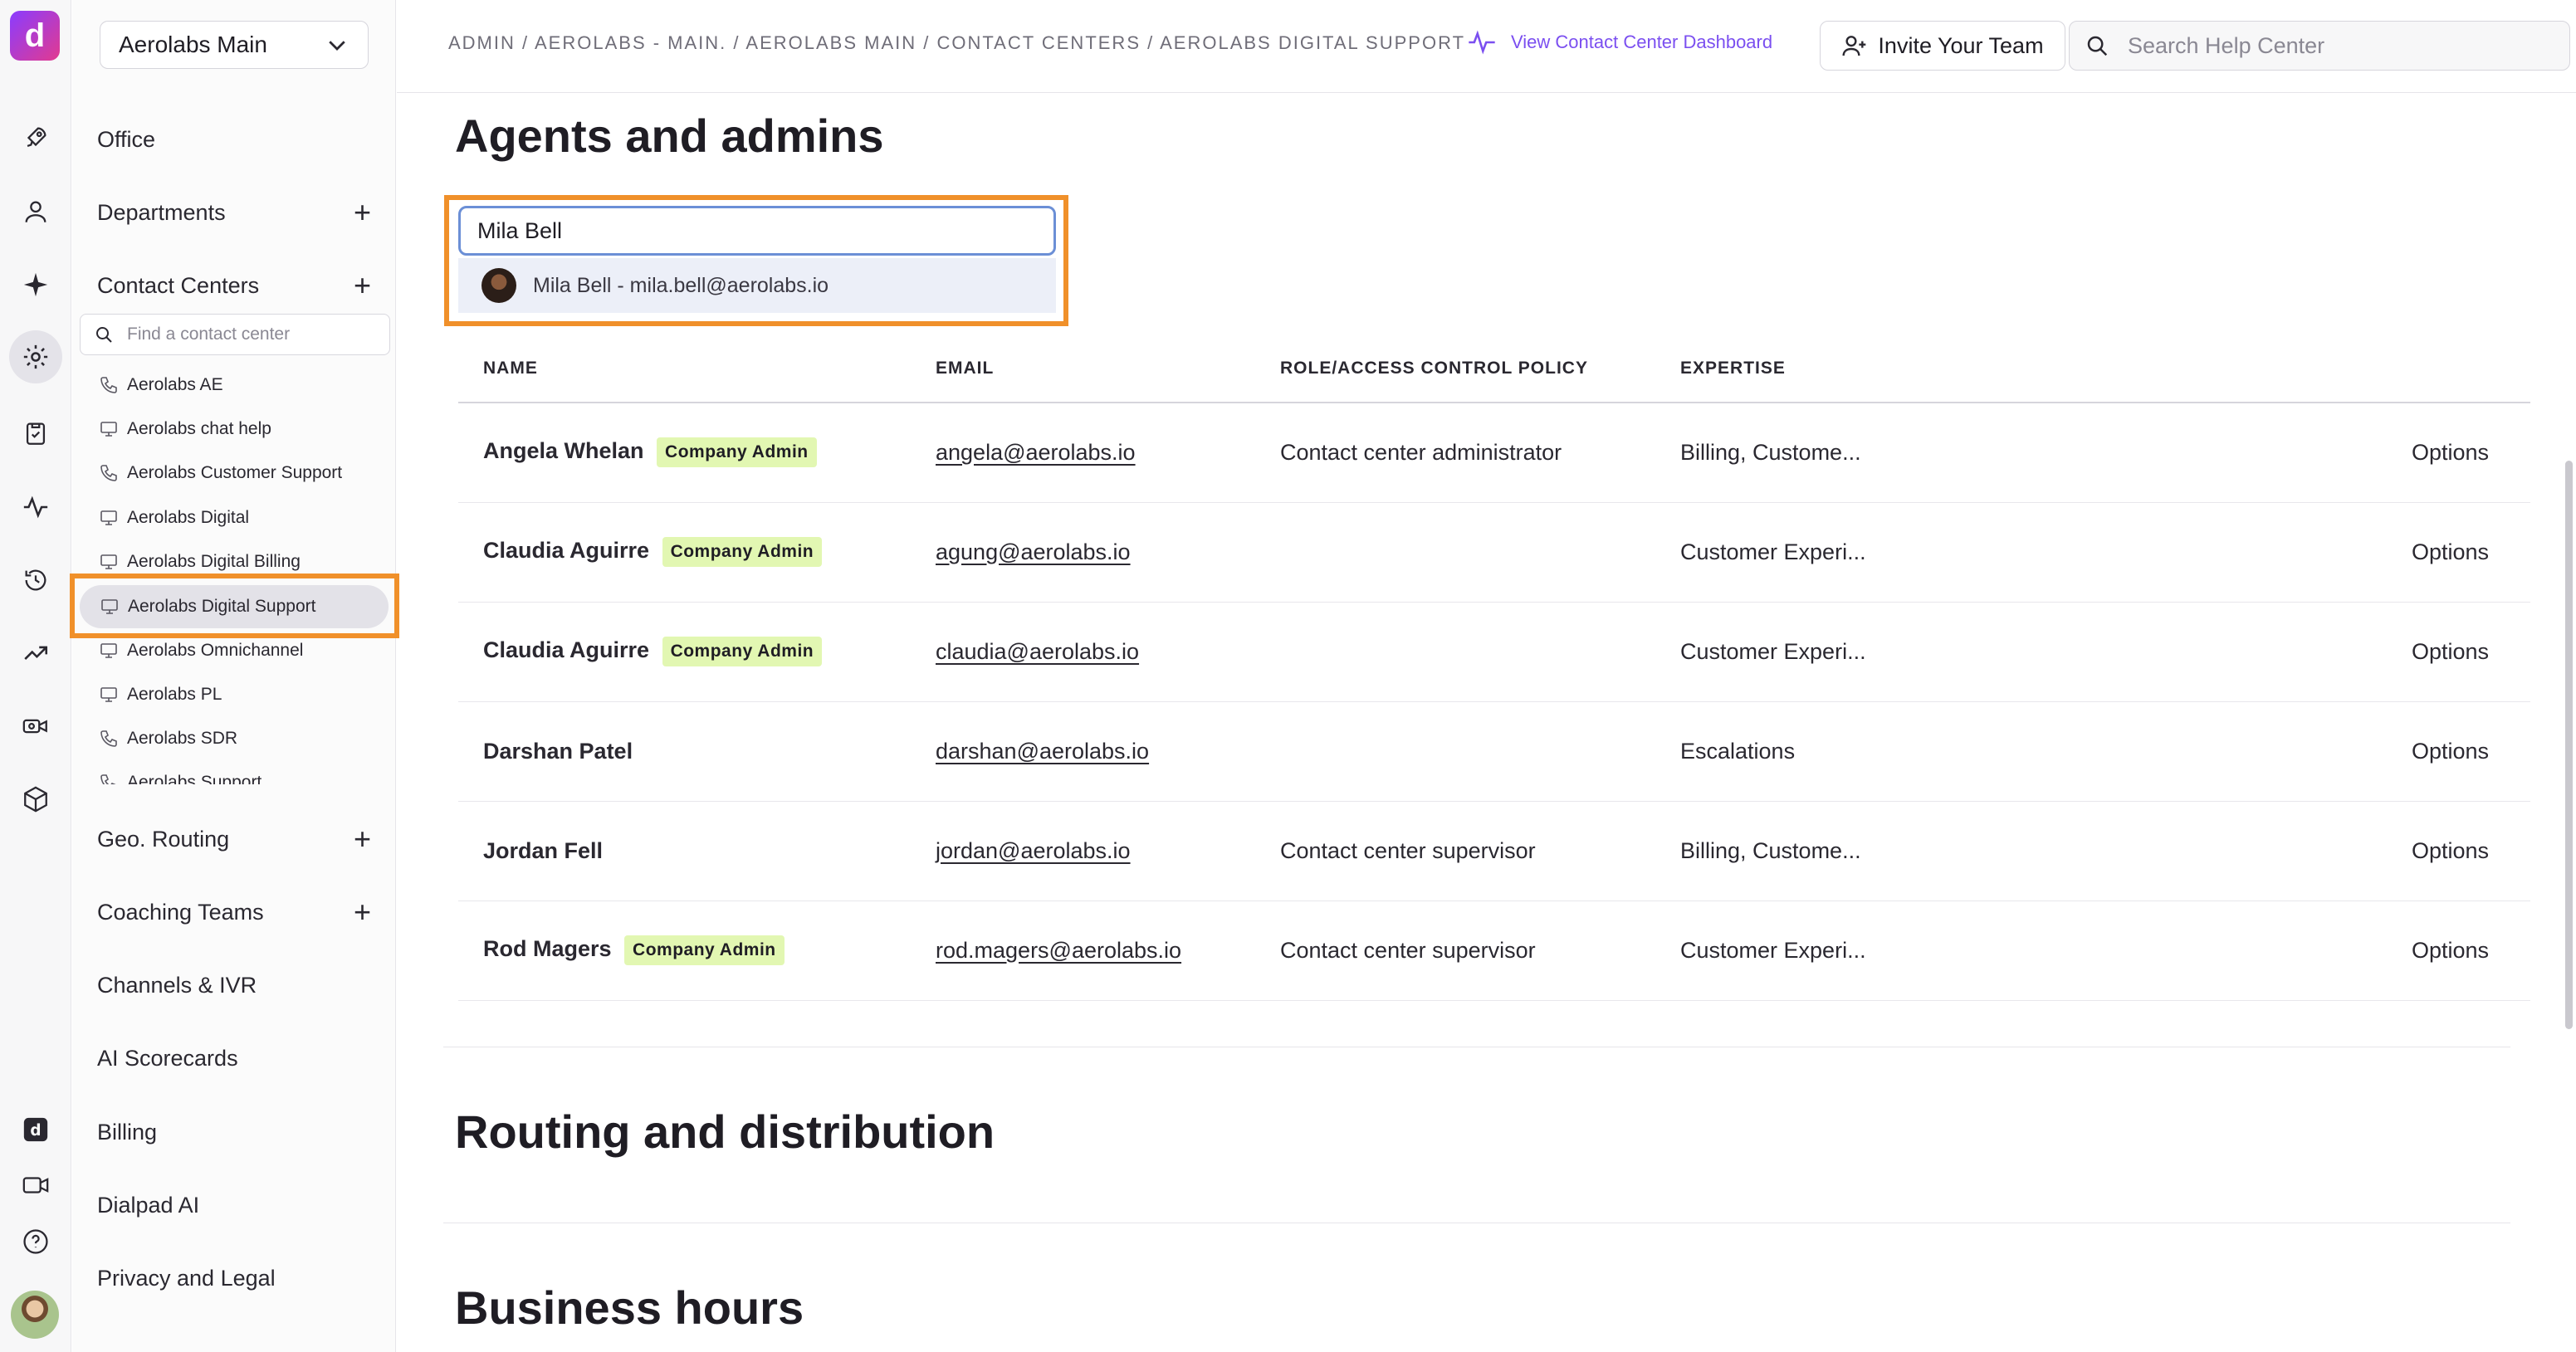 The width and height of the screenshot is (2576, 1352). I want to click on contact-center-item: Aerolabs Customer Support, so click(240, 473).